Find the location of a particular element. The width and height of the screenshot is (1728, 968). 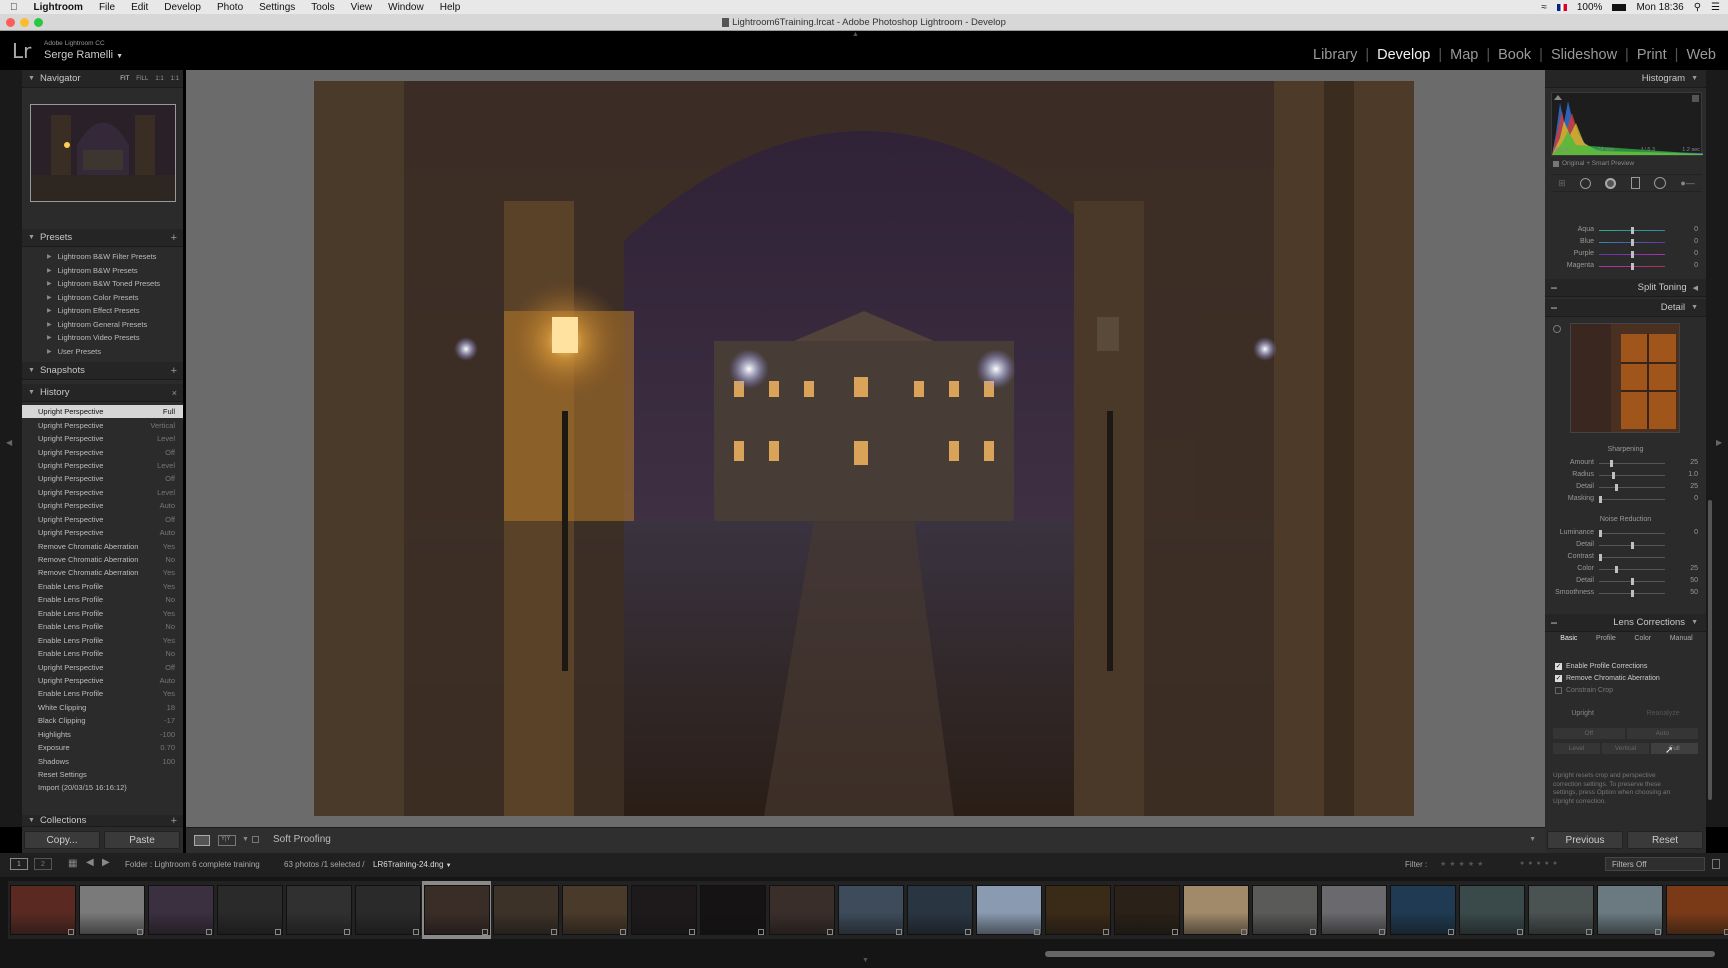

constrain-crop-checkbox: Constrain Crop is located at coordinates (1627, 690).